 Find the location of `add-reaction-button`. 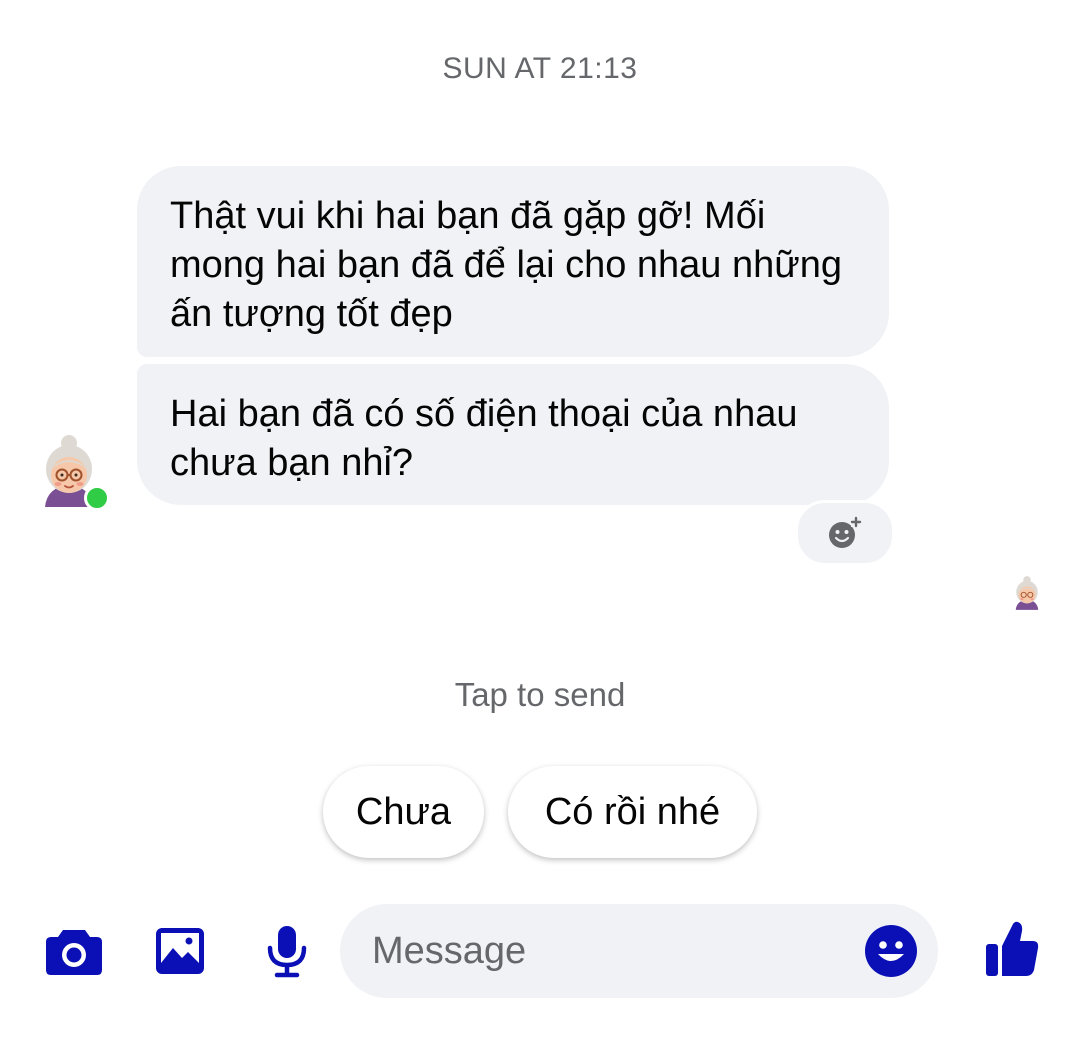

add-reaction-button is located at coordinates (845, 533).